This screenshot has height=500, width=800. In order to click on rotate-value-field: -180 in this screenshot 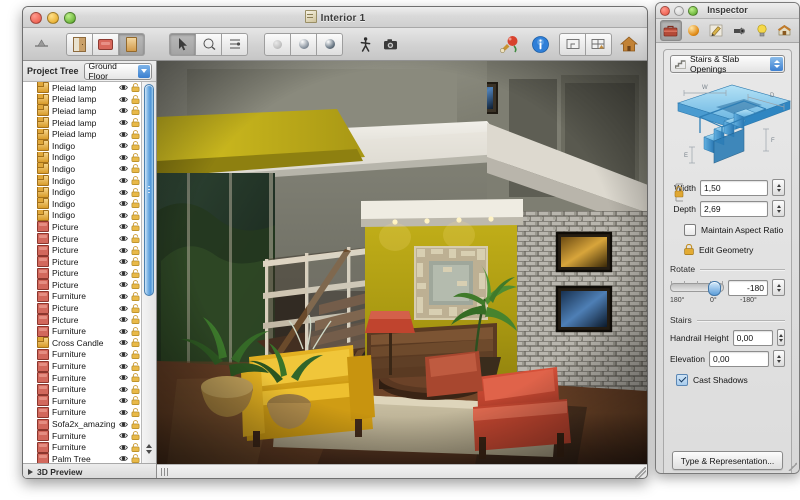, I will do `click(748, 287)`.